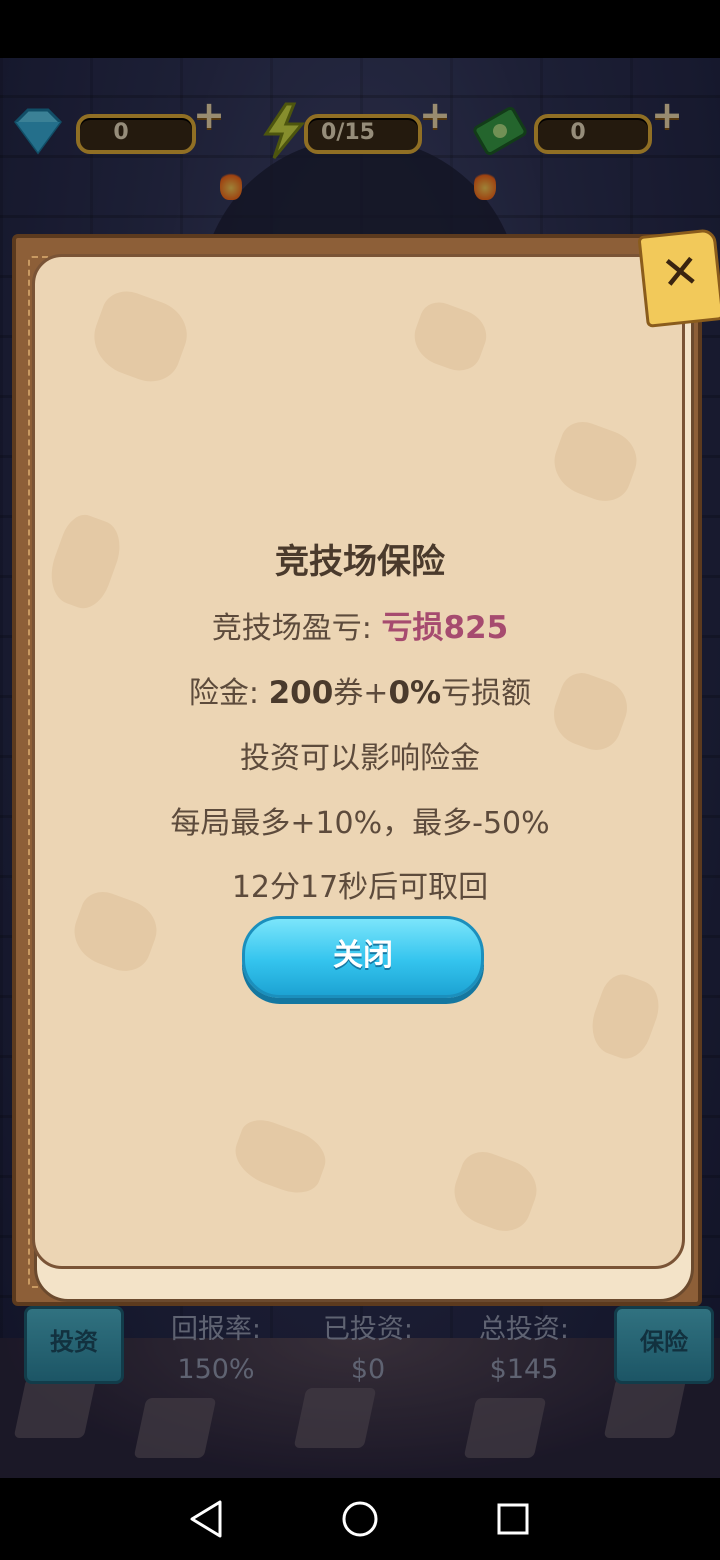 Image resolution: width=720 pixels, height=1560 pixels. I want to click on arena-pnl-value: 亏损825, so click(445, 628).